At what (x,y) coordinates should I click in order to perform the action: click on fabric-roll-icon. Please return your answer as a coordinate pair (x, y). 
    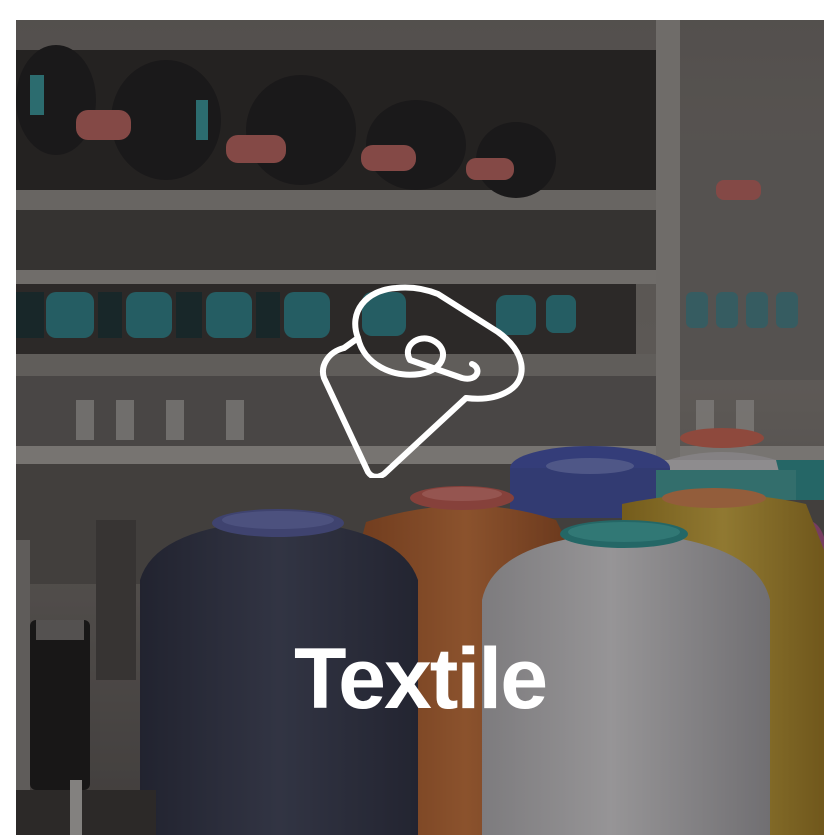
    Looking at the image, I should click on (422, 381).